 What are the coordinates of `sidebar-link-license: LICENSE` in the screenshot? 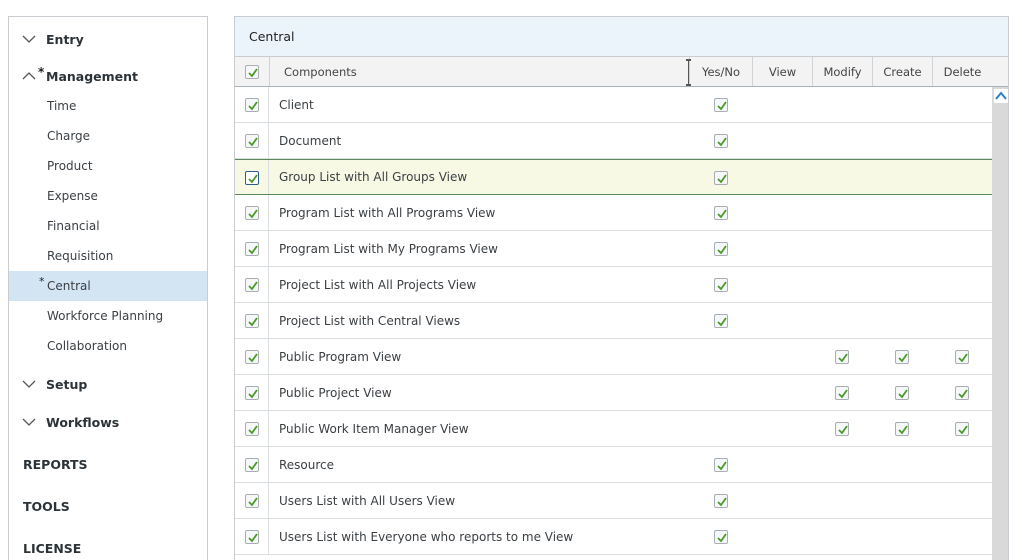 It's located at (52, 548).